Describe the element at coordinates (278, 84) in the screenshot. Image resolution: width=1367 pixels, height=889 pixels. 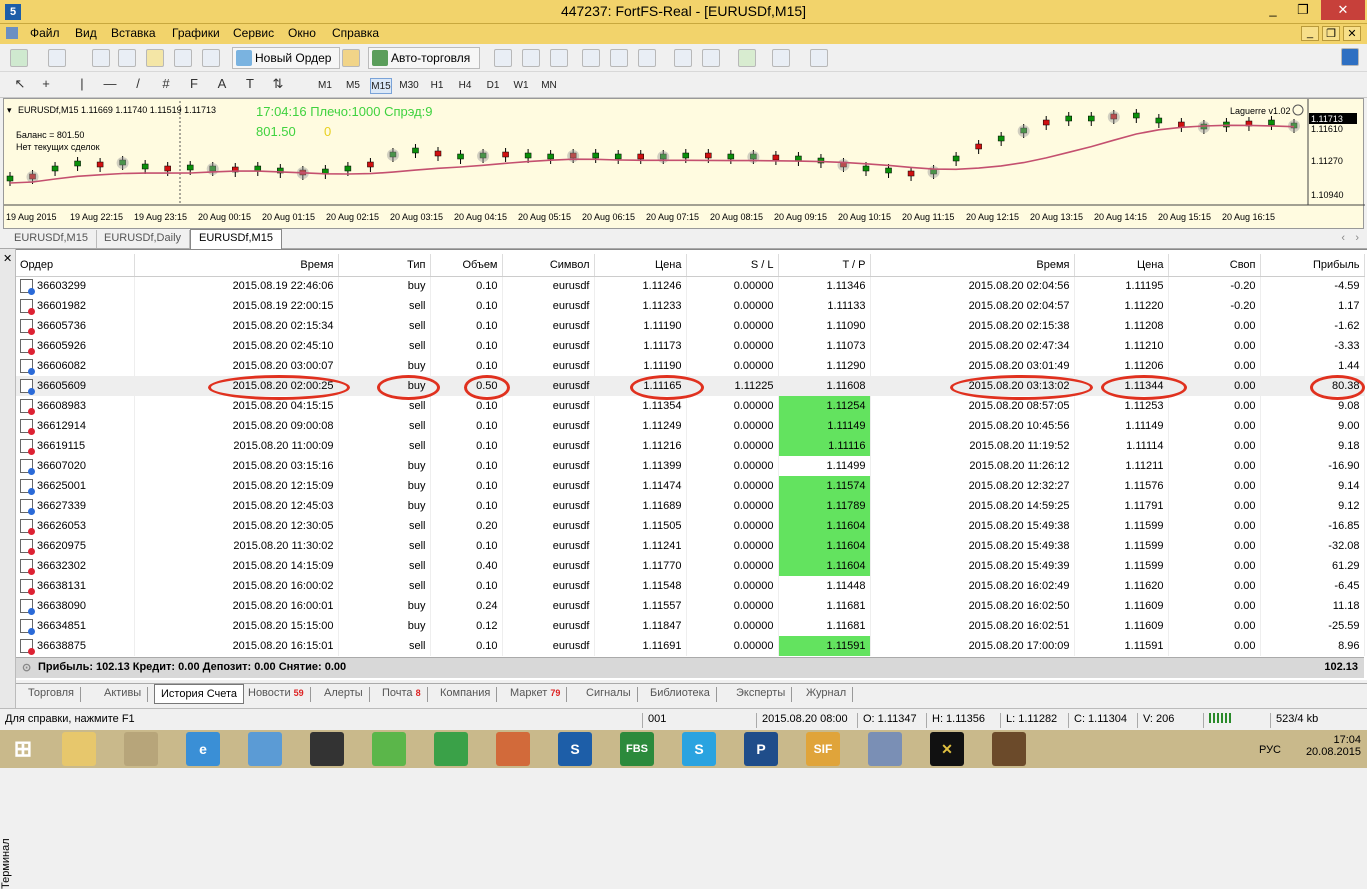
I see `arrows-icon: ⇅` at that location.